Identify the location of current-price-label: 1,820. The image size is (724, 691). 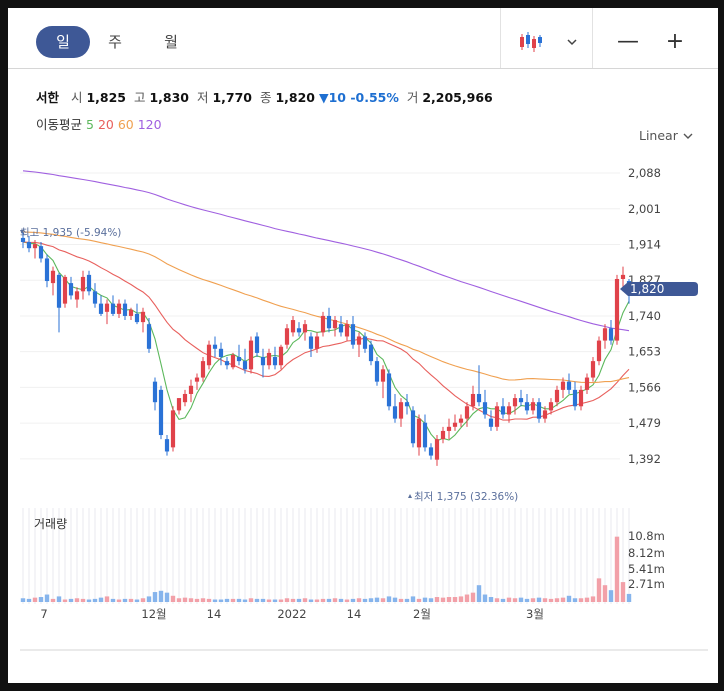
(647, 289).